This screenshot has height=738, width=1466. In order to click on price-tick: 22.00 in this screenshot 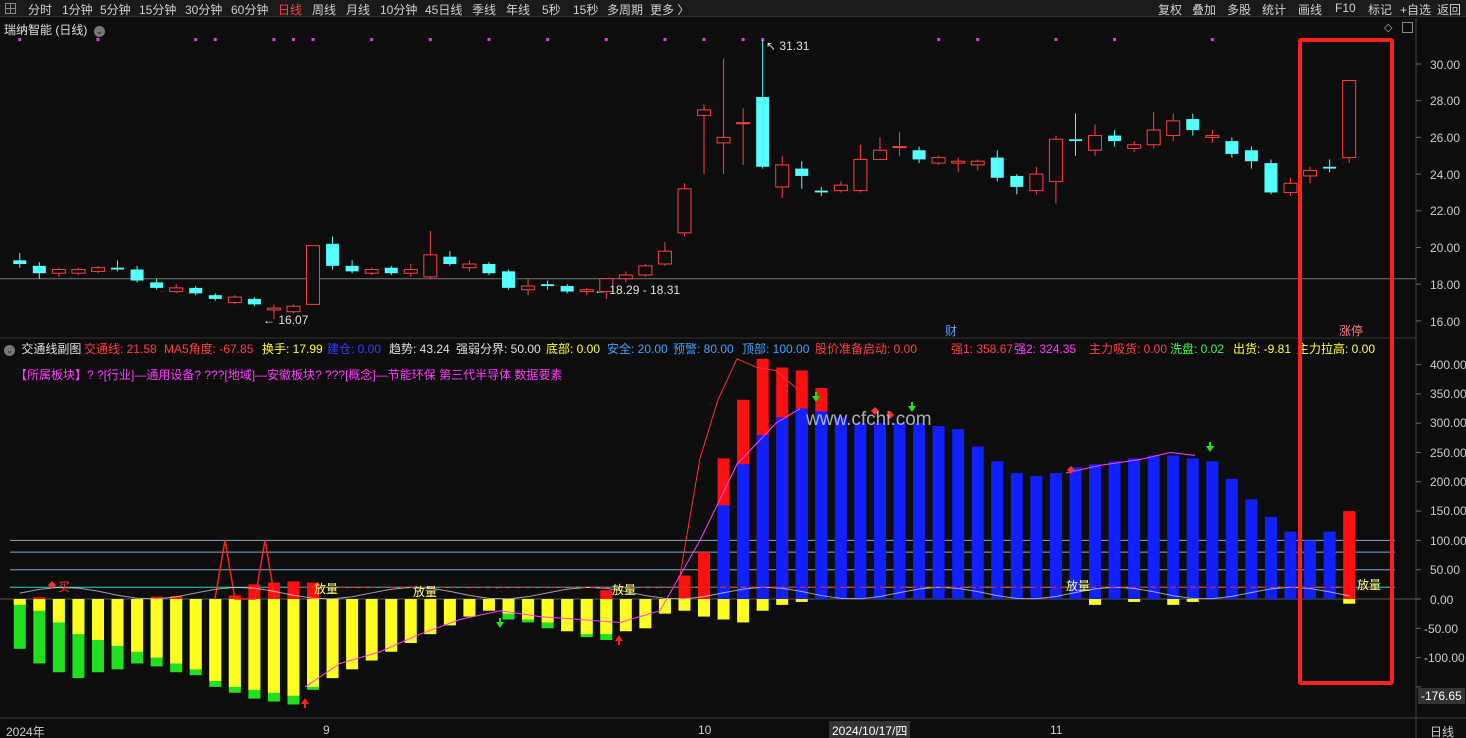, I will do `click(1445, 211)`.